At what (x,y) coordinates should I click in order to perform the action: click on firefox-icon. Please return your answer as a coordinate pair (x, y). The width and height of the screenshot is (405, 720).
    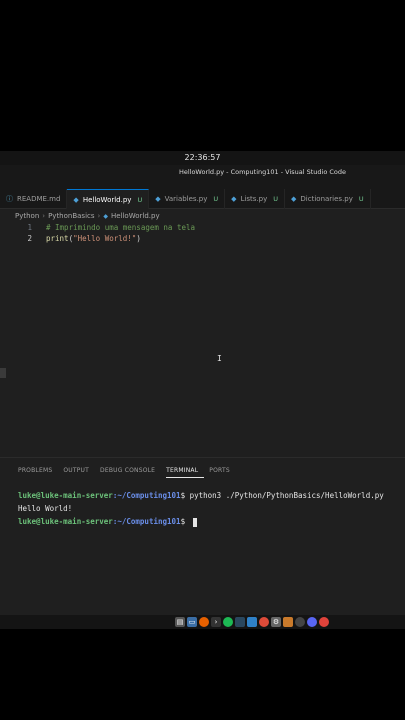
    Looking at the image, I should click on (204, 622).